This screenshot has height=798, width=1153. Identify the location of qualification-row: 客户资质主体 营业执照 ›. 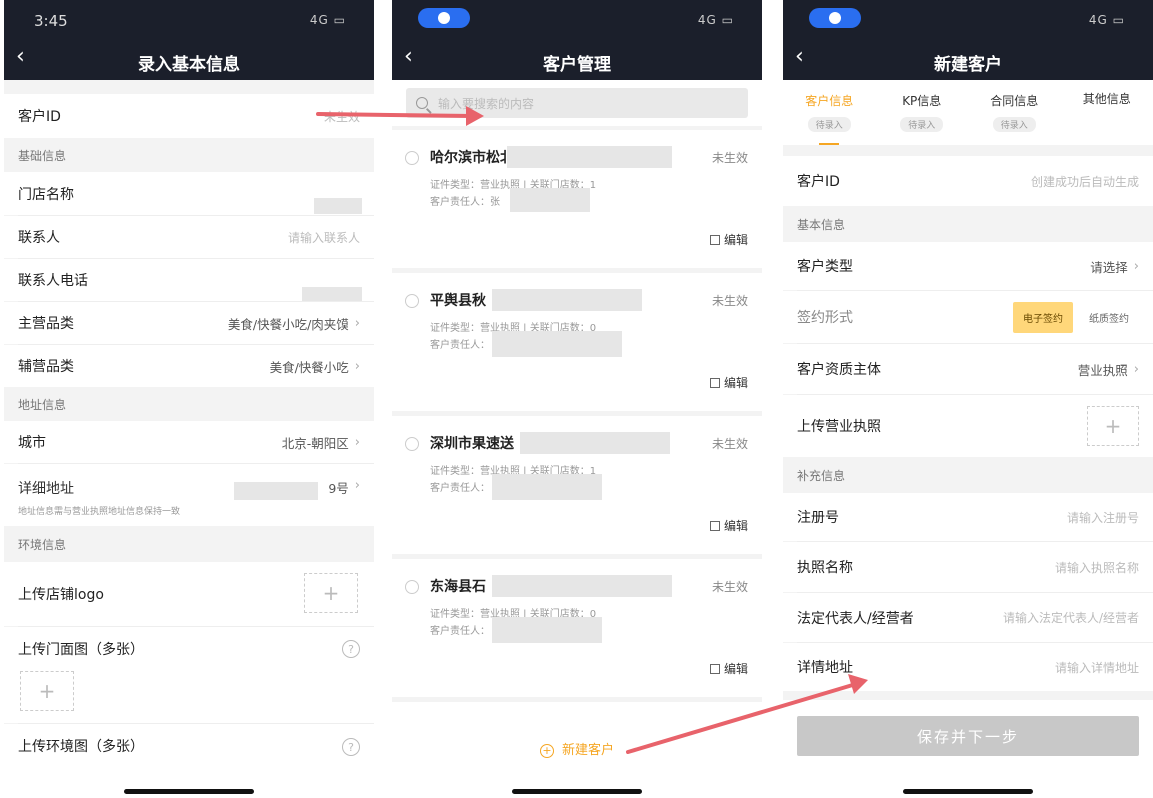
(968, 369).